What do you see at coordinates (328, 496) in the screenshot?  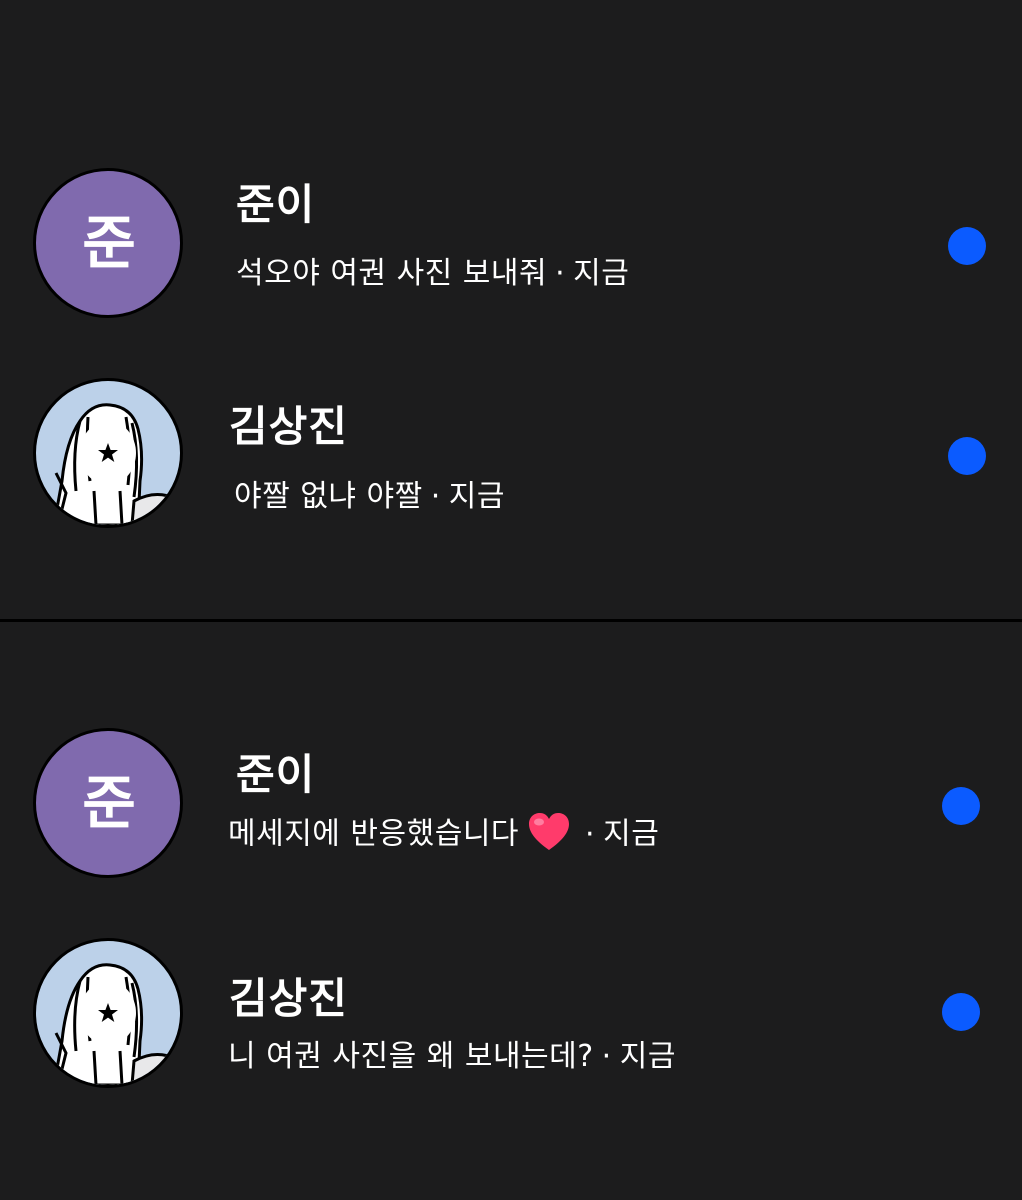 I see `message-text: 야짤 없냐 야짤` at bounding box center [328, 496].